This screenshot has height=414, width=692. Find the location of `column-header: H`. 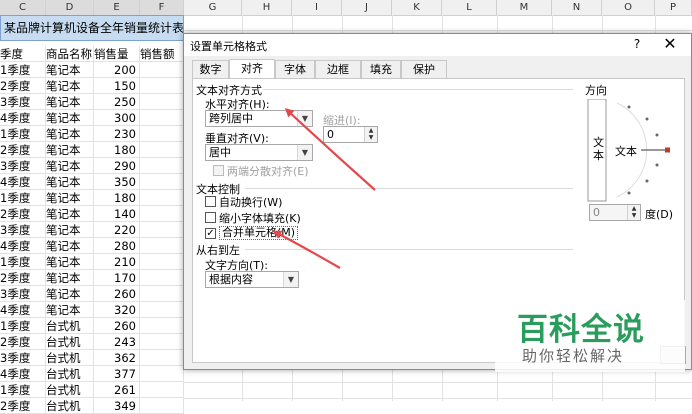

column-header: H is located at coordinates (267, 7).